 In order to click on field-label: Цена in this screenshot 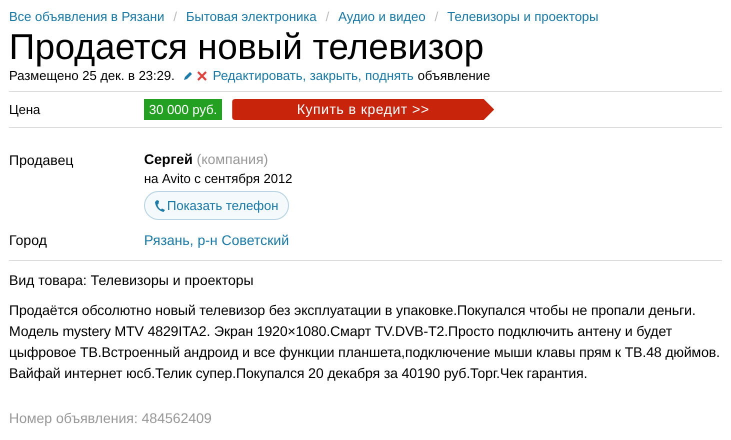, I will do `click(25, 109)`.